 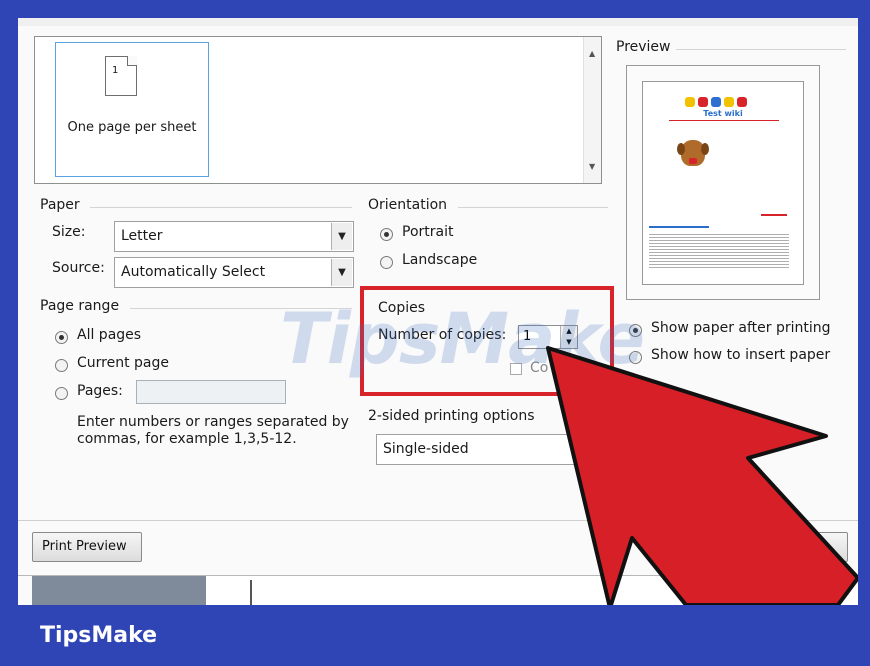 I want to click on pointer-arrow, so click(x=702, y=475).